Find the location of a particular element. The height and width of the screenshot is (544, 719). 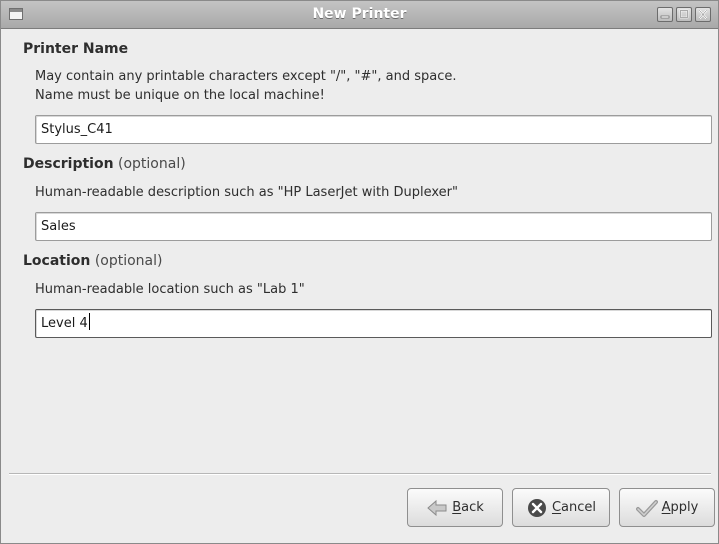

description-heading: Description (optional) is located at coordinates (104, 164).